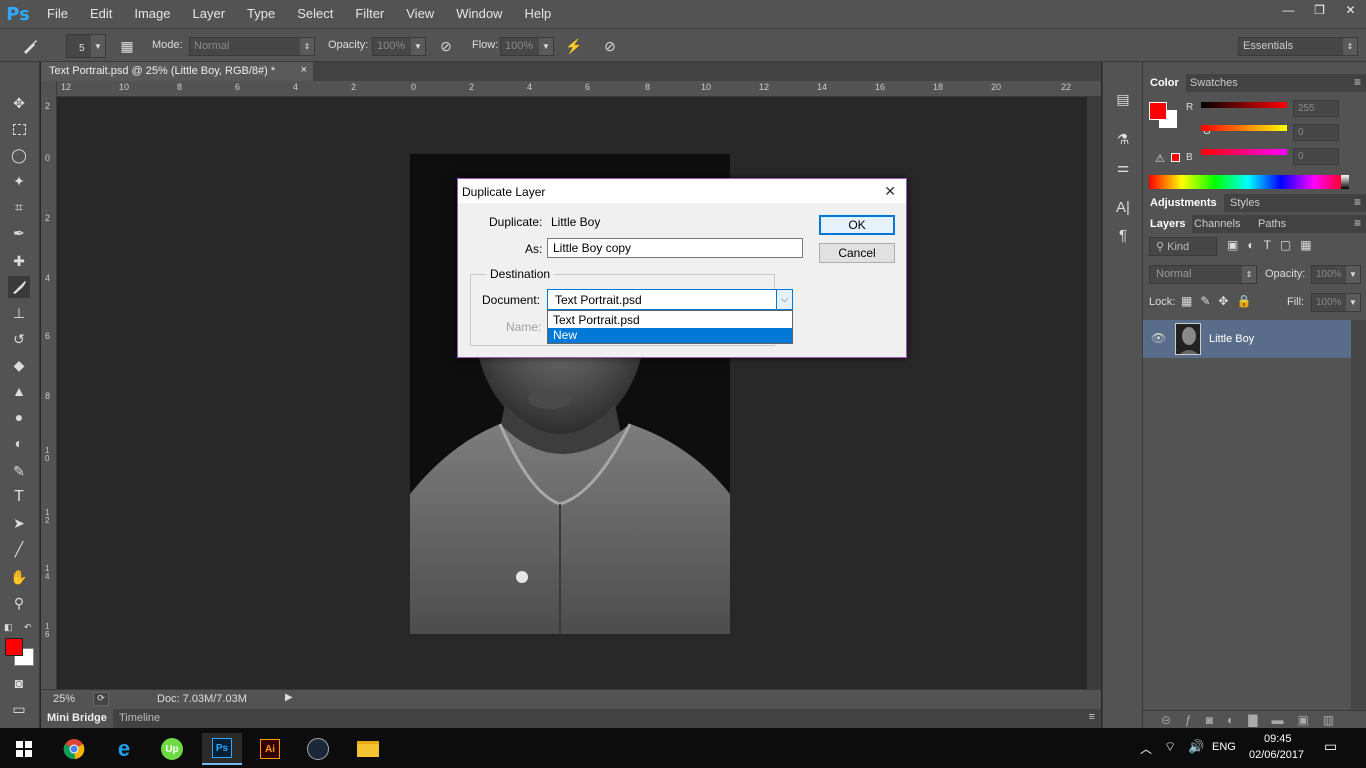 This screenshot has width=1366, height=768. I want to click on brush-panel-icon: ▦, so click(127, 46).